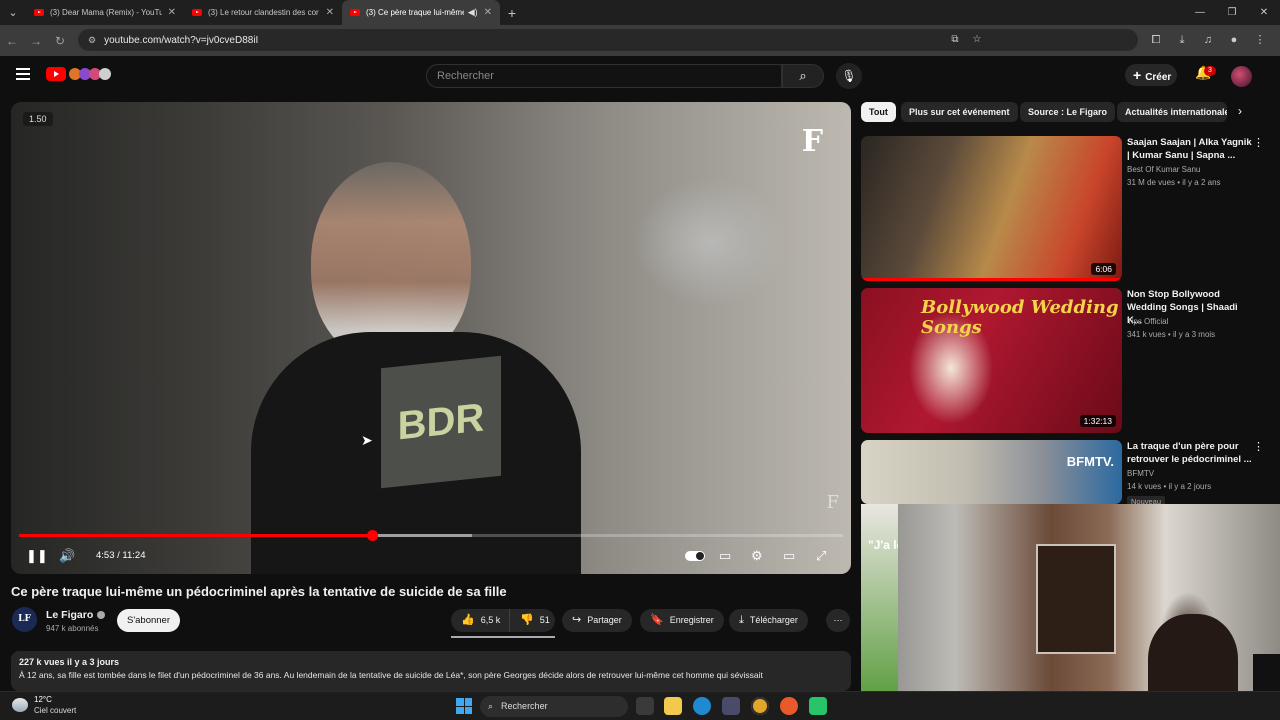 This screenshot has height=720, width=1280. What do you see at coordinates (1097, 421) in the screenshot?
I see `duration-badge: 1:32:13` at bounding box center [1097, 421].